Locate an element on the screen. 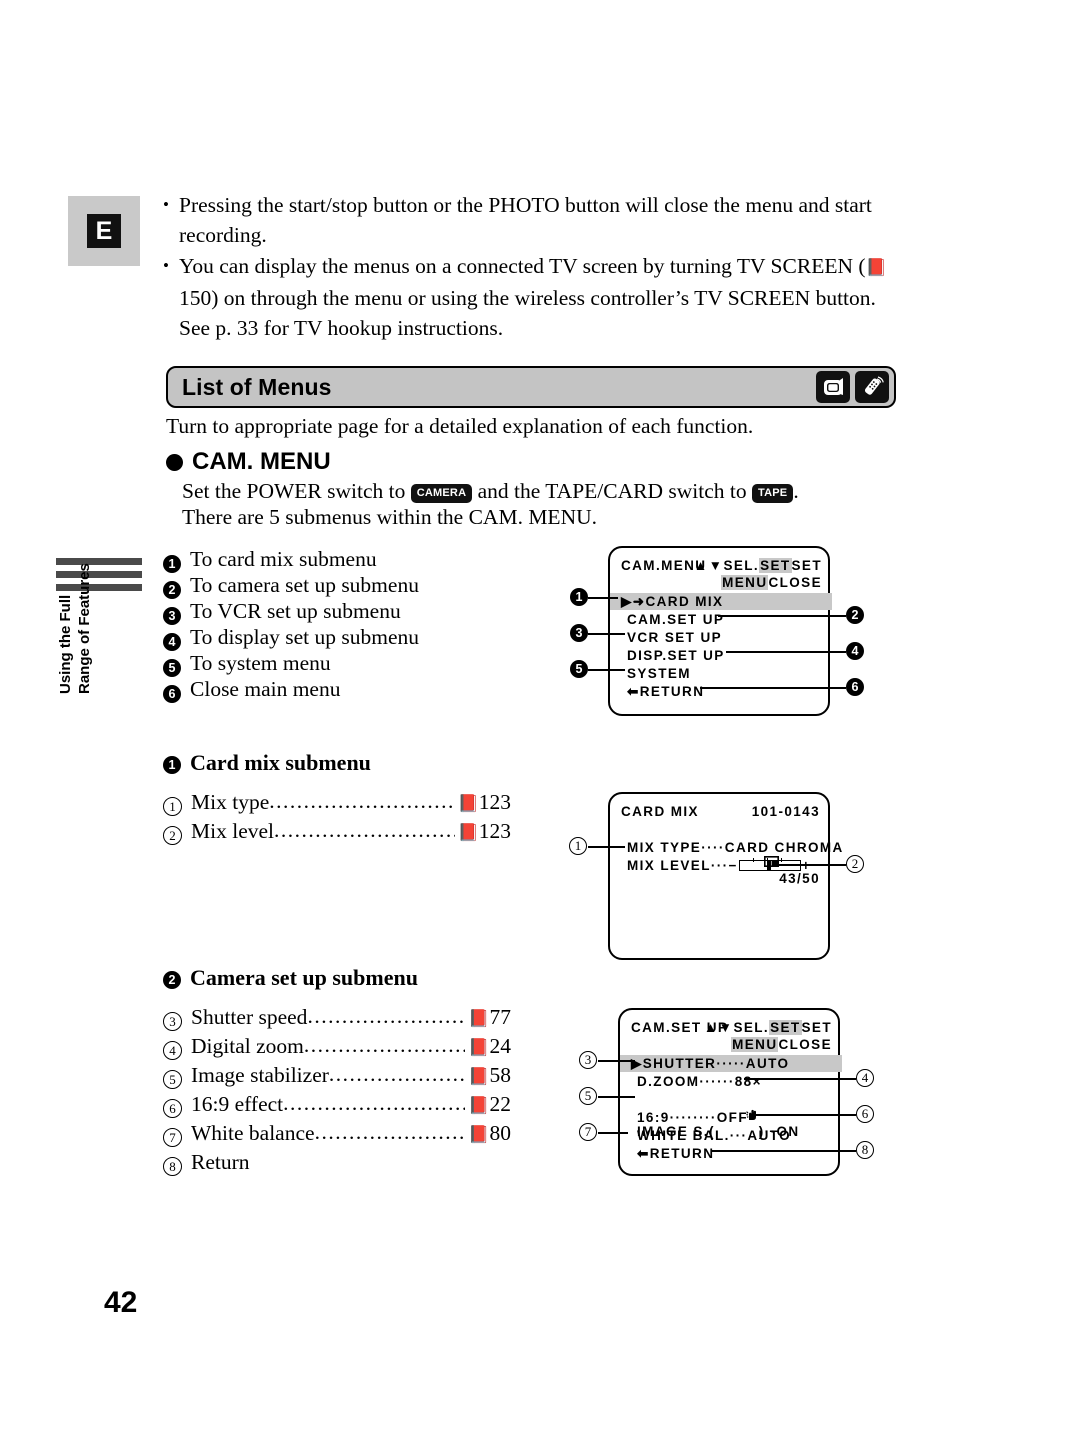 The height and width of the screenshot is (1443, 1080). callout-2: 2 is located at coordinates (855, 615).